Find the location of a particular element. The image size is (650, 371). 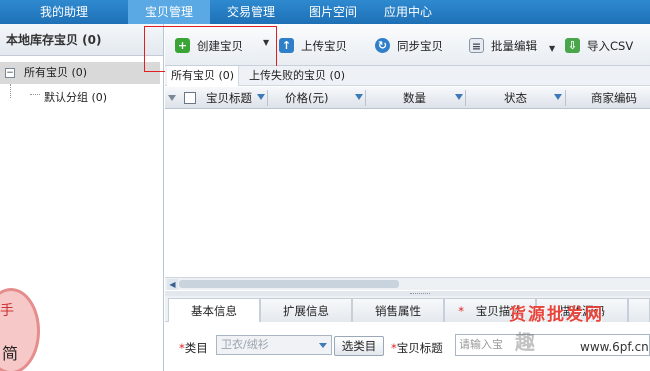

local-stock-header: 本地库存宝贝 (0) is located at coordinates (81, 40).